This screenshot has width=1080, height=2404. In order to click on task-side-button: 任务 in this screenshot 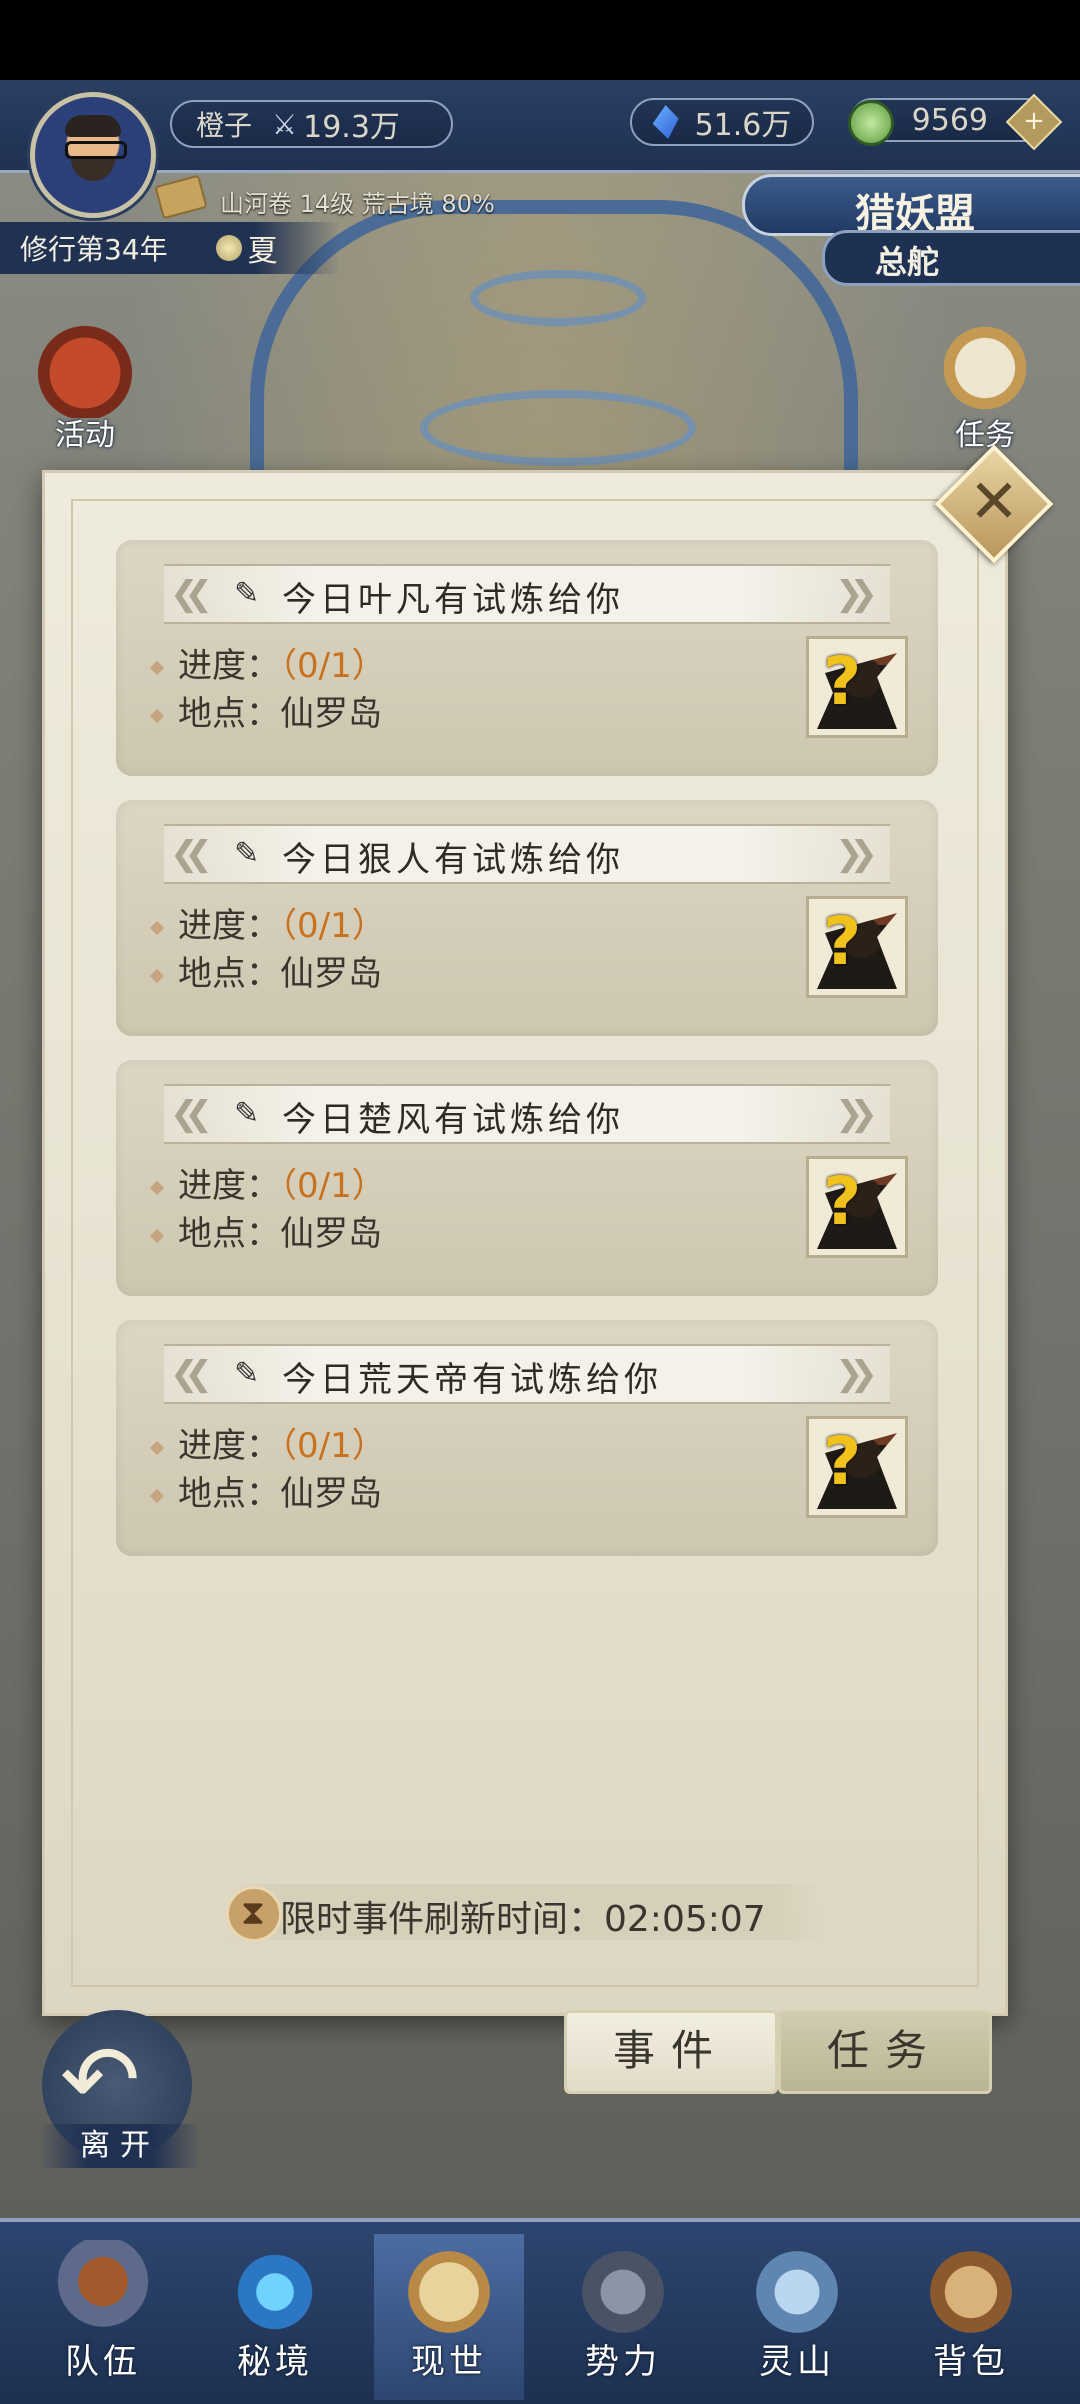, I will do `click(985, 386)`.